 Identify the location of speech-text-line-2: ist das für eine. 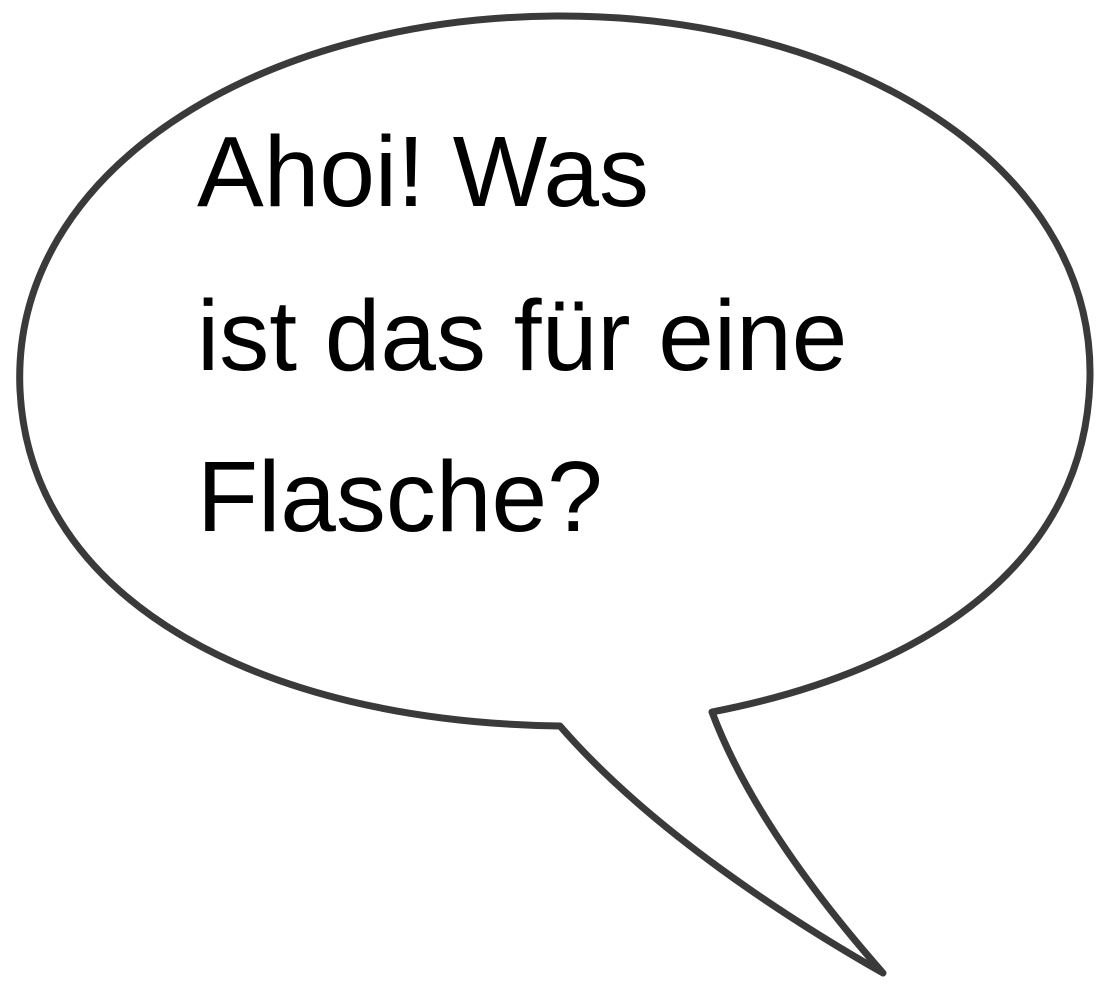
(522, 336).